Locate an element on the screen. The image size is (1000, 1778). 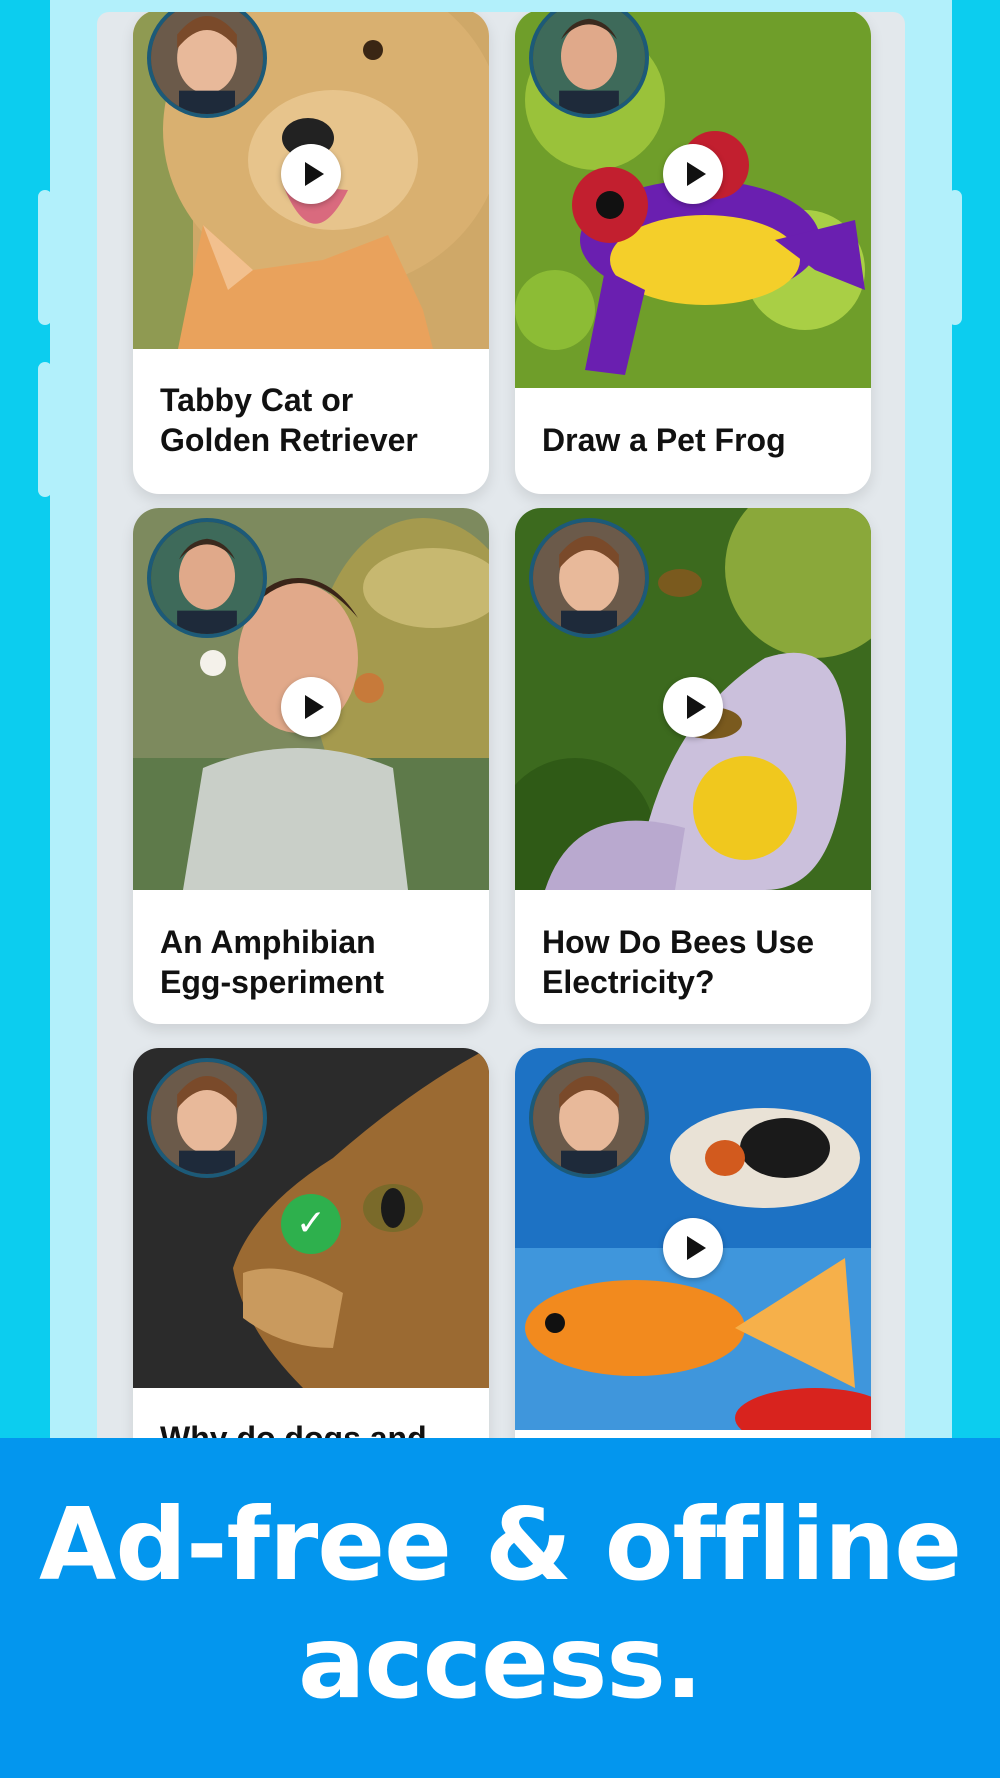
video-card: How Do Bees Use Electricity? is located at coordinates (693, 766).